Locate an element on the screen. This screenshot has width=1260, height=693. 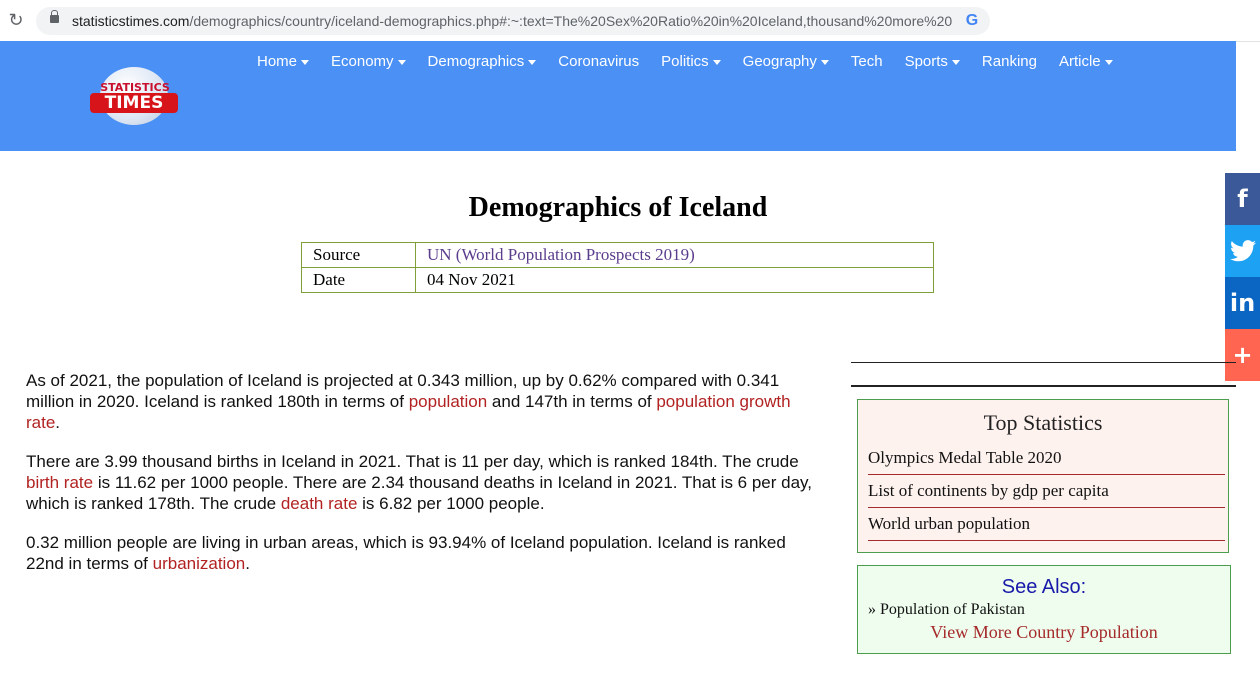
nav-sports: Sports is located at coordinates (932, 62).